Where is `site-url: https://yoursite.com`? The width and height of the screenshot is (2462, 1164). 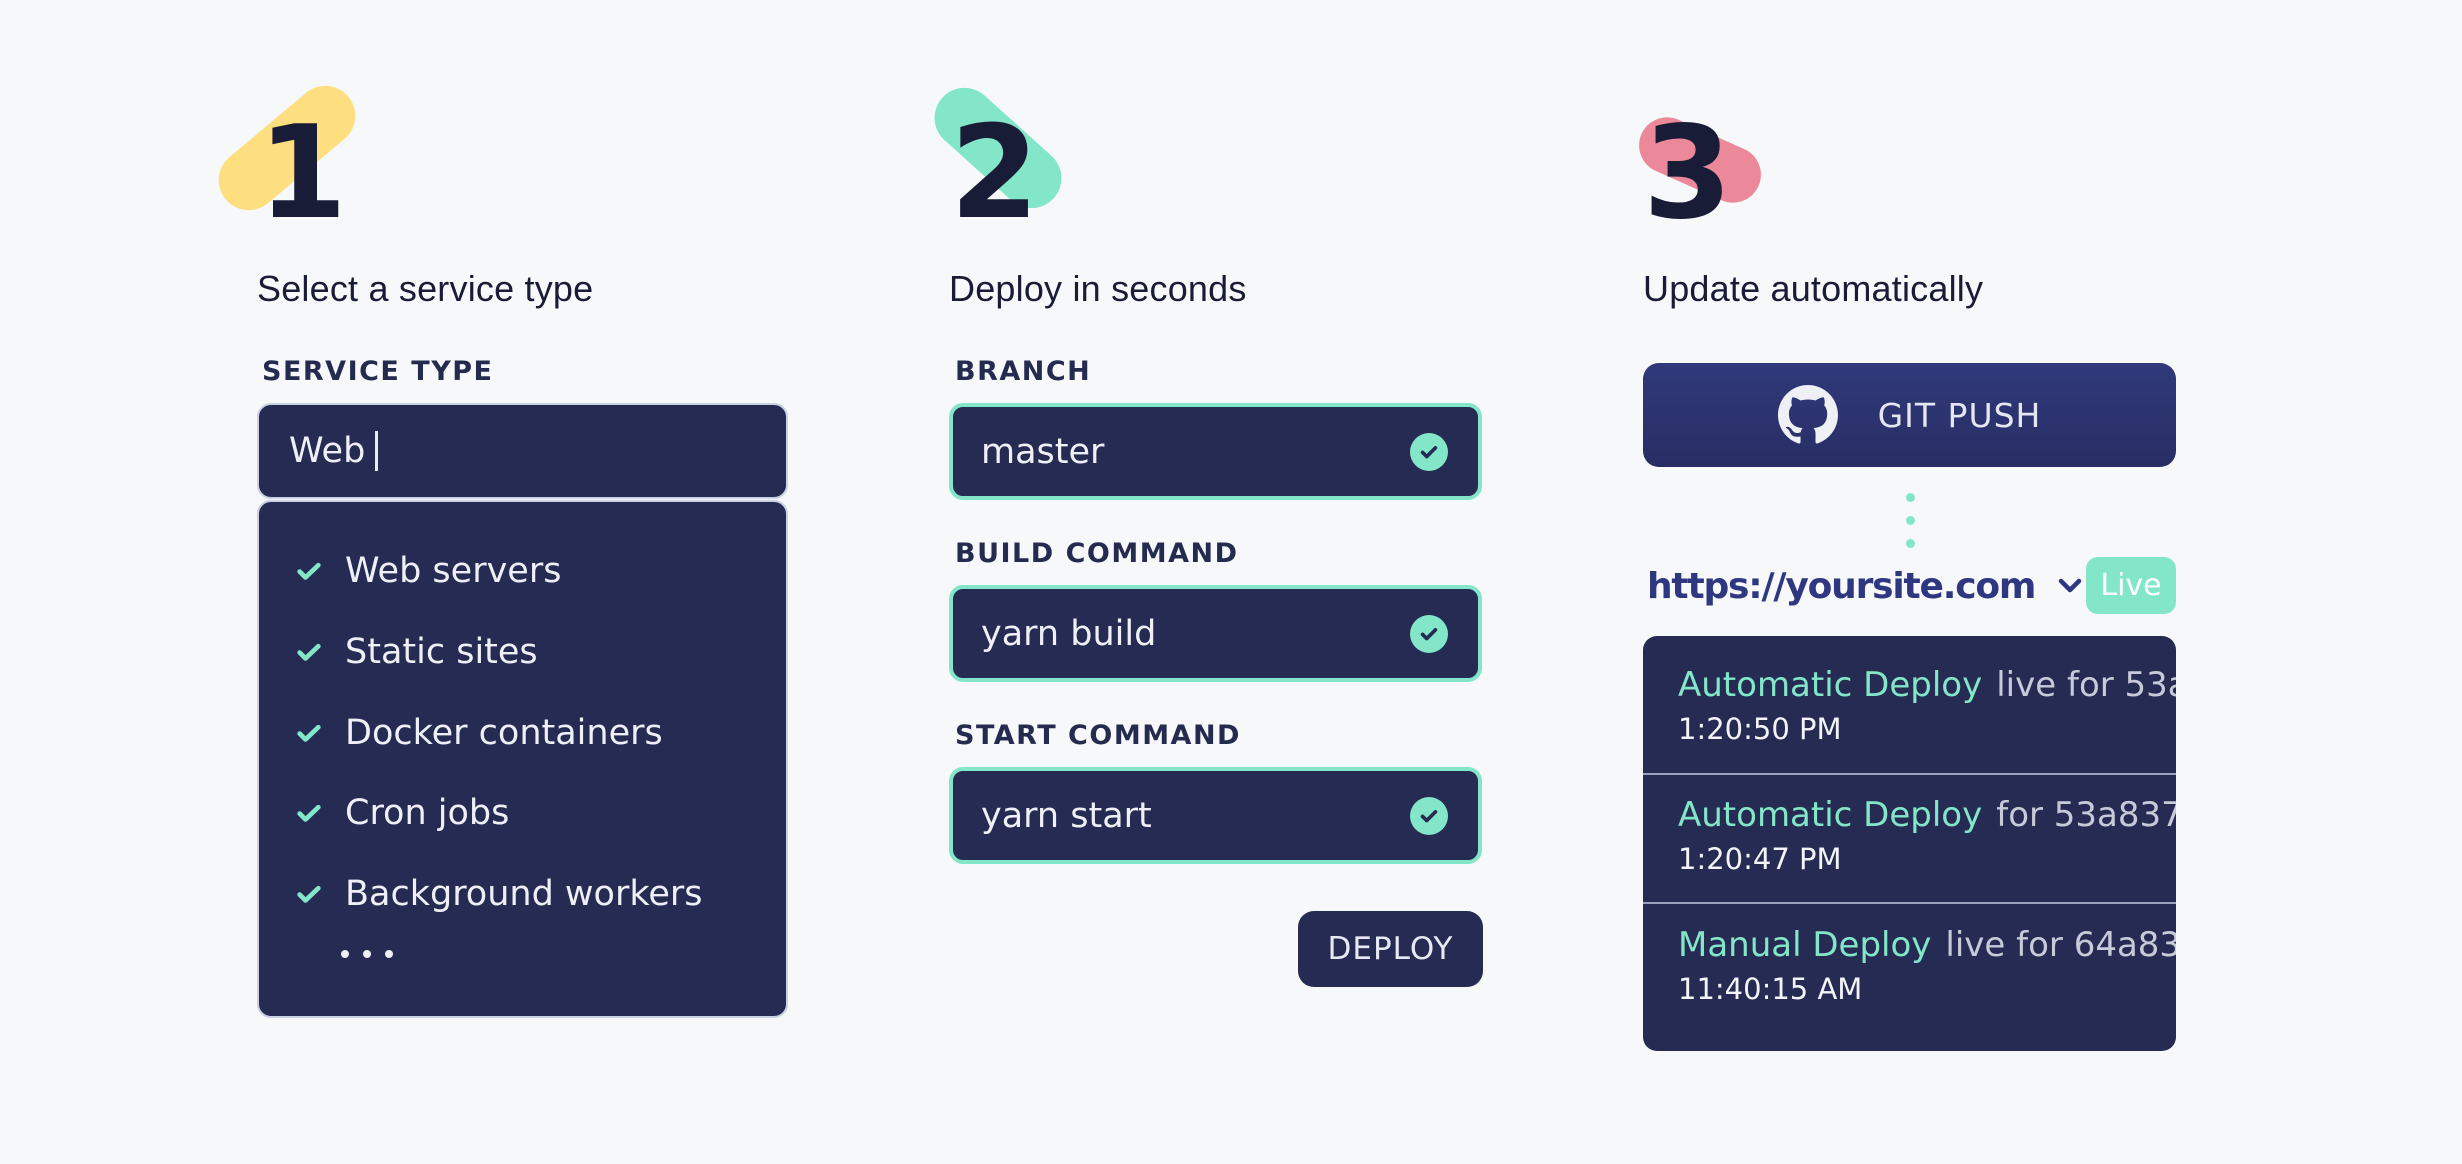
site-url: https://yoursite.com is located at coordinates (1841, 586).